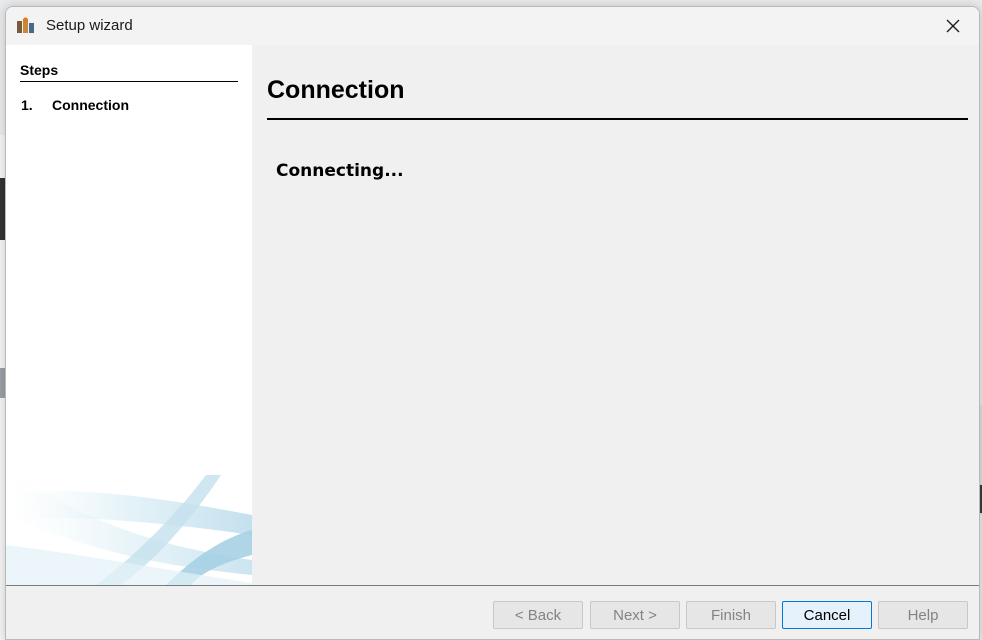  What do you see at coordinates (617, 119) in the screenshot?
I see `title-divider` at bounding box center [617, 119].